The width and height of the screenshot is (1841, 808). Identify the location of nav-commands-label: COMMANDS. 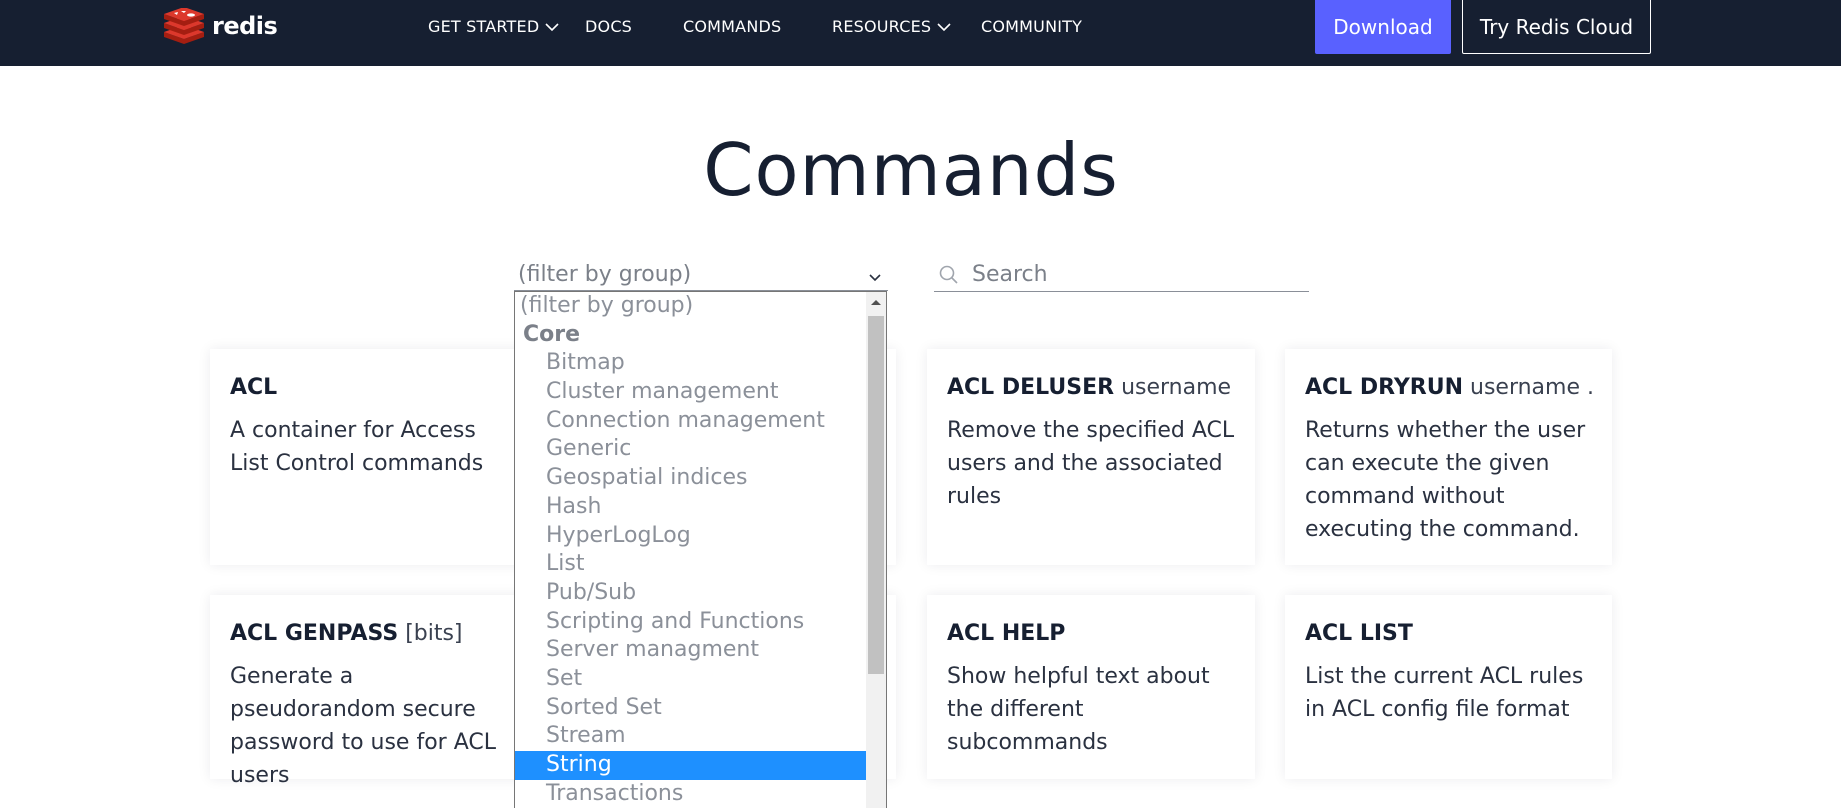
(732, 26).